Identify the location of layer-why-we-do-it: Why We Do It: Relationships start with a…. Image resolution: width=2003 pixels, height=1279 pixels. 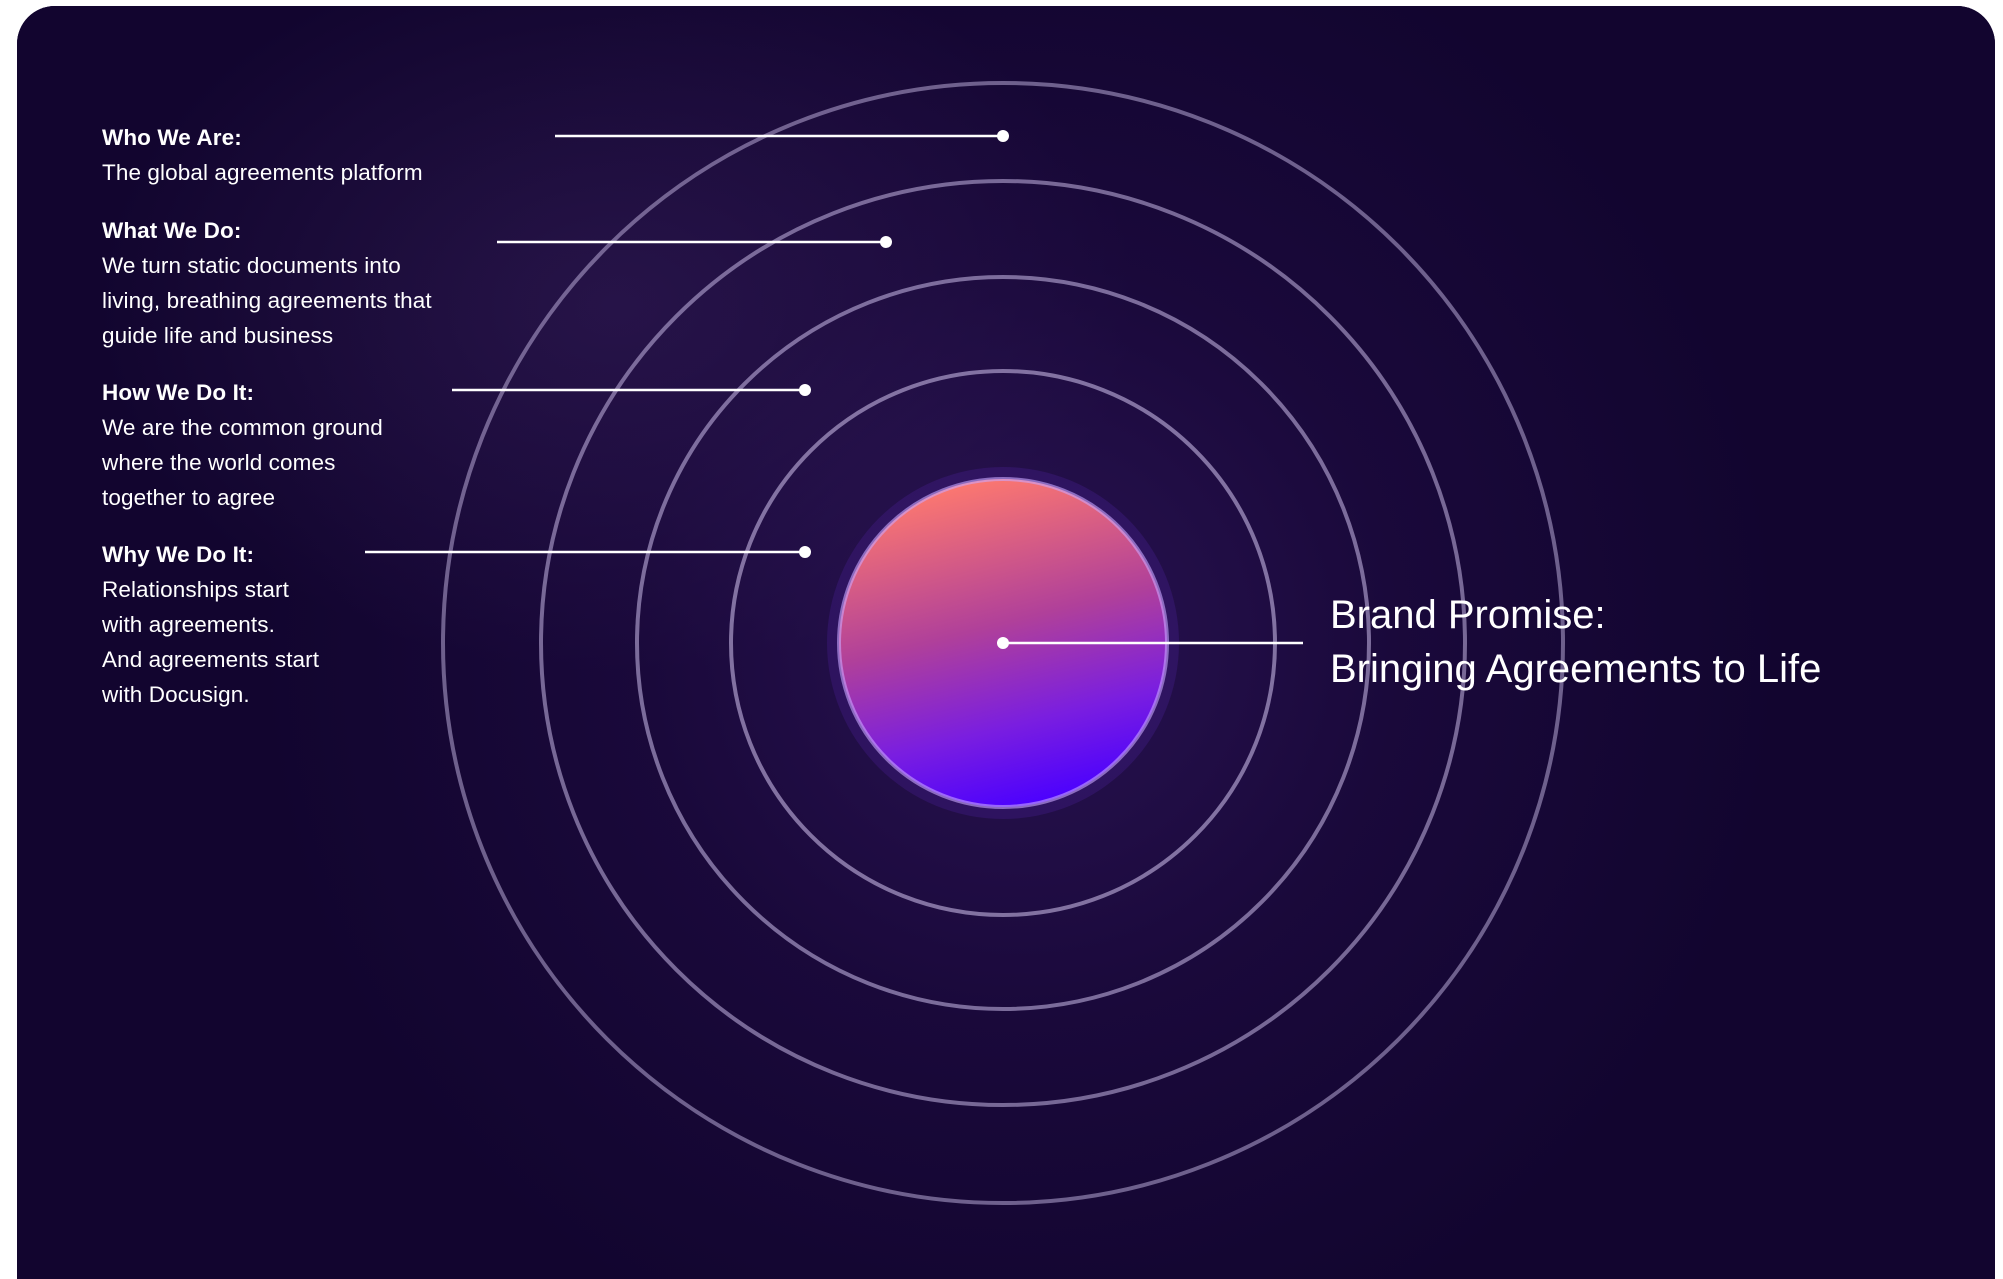
(210, 624).